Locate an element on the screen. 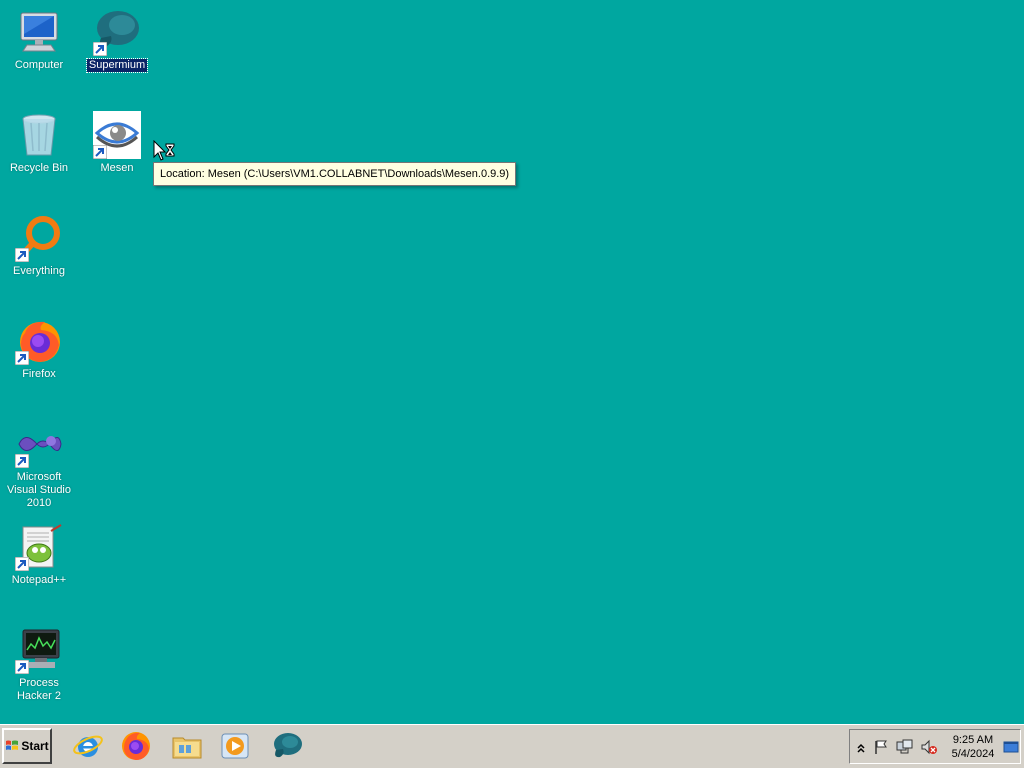 This screenshot has width=1024, height=768. clock-time: 9:25 AM is located at coordinates (973, 740).